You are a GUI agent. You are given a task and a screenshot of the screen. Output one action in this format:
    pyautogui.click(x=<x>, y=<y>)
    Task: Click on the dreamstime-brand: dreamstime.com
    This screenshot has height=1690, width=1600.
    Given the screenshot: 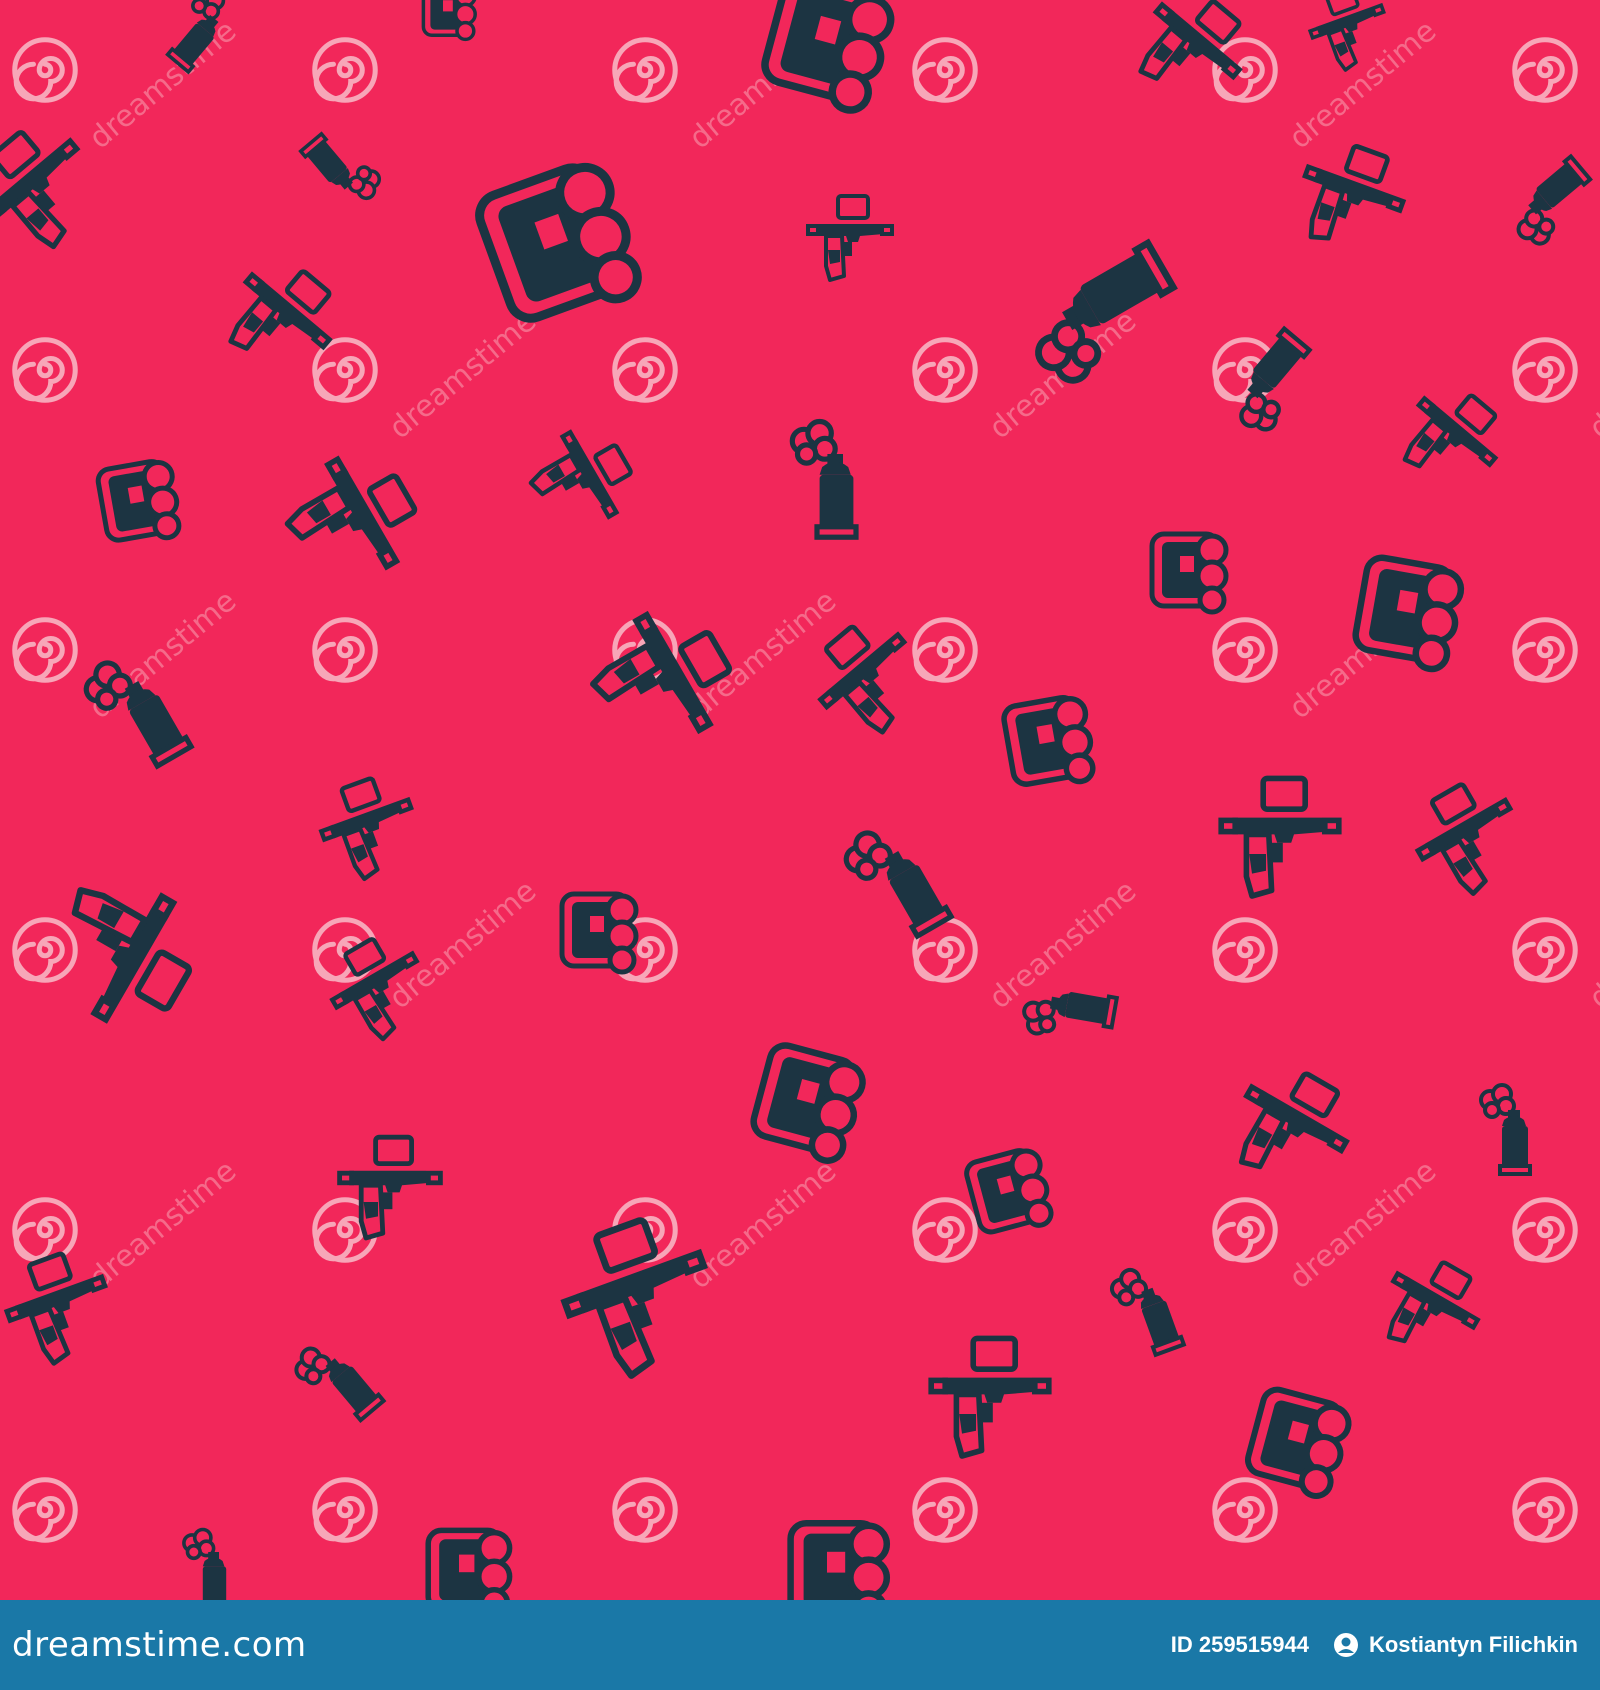 What is the action you would take?
    pyautogui.click(x=159, y=1645)
    